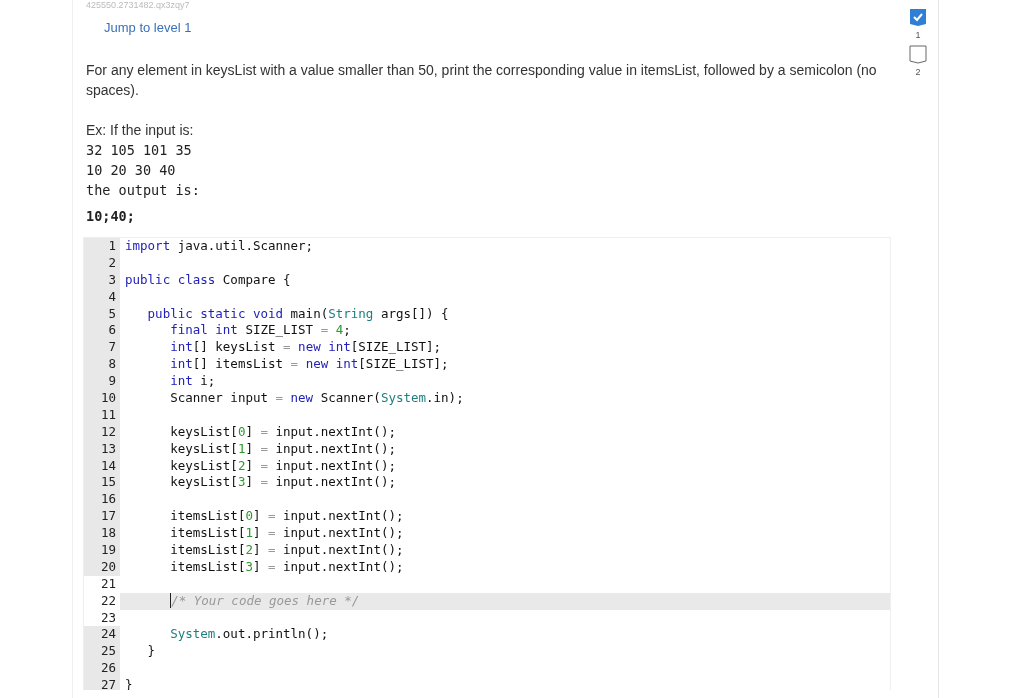 The image size is (1024, 698). I want to click on line-number: 16, so click(102, 500).